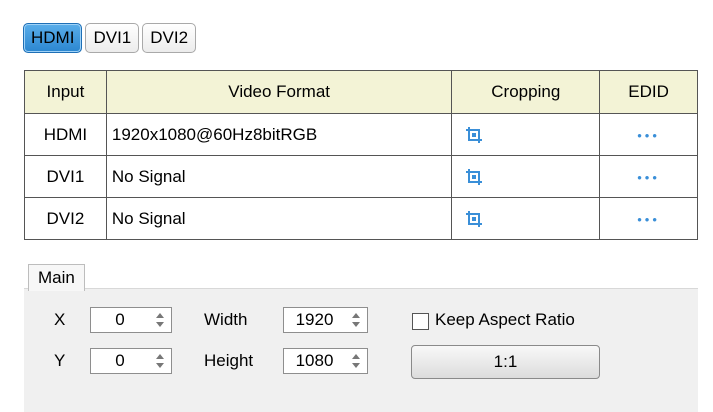 Image resolution: width=713 pixels, height=412 pixels. Describe the element at coordinates (65, 134) in the screenshot. I see `row-input: HDMI` at that location.